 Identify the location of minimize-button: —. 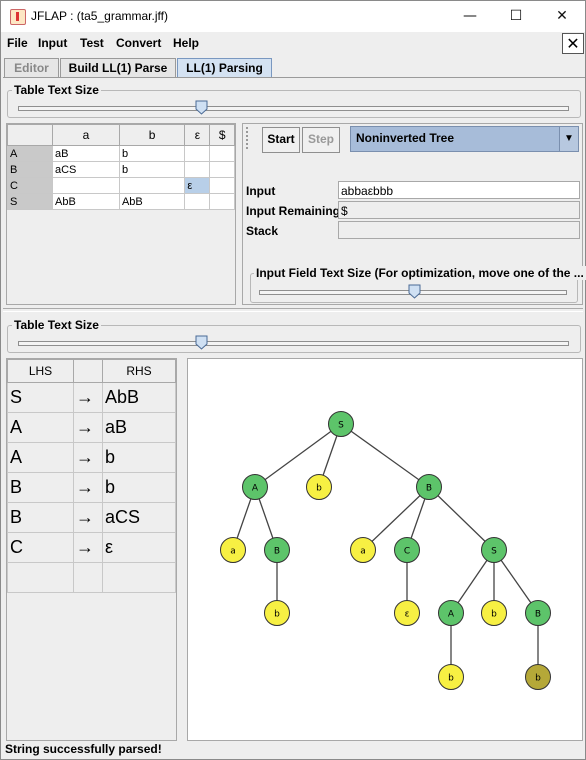
(470, 16).